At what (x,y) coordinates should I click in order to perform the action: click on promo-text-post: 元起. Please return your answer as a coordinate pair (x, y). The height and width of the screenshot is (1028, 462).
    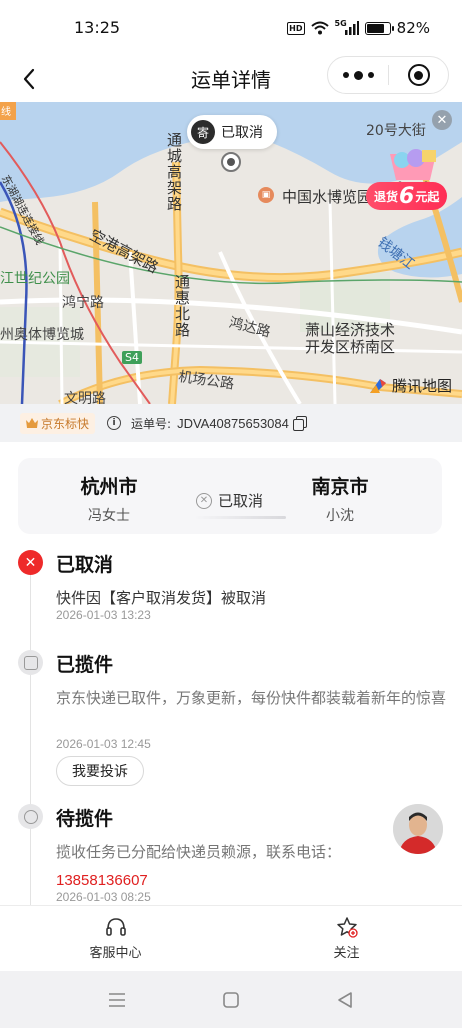
    Looking at the image, I should click on (427, 196).